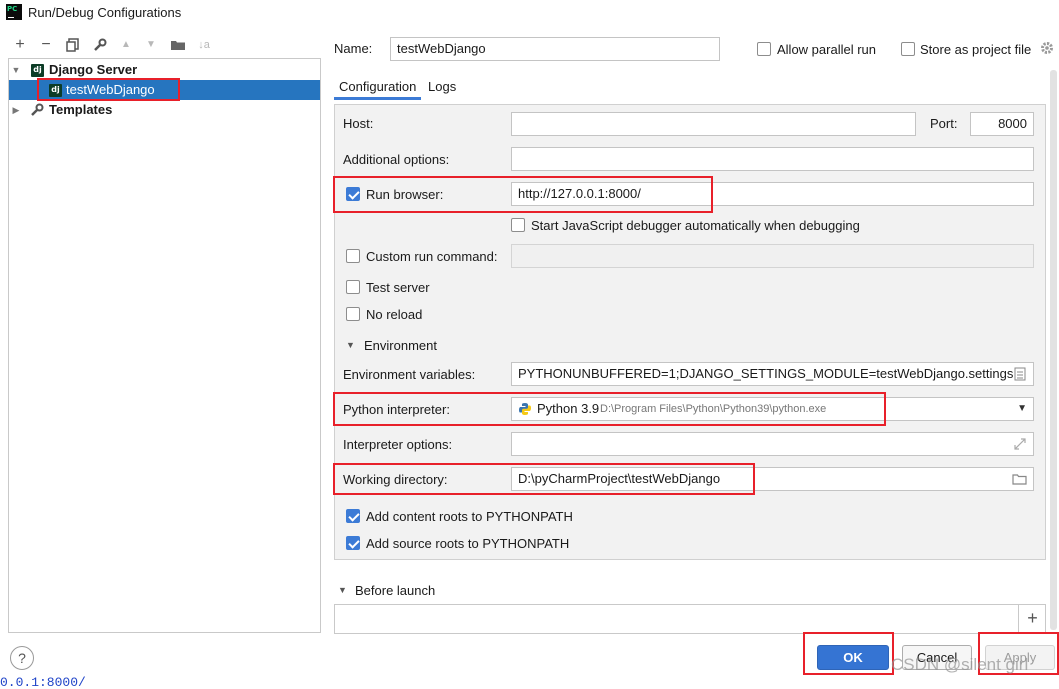 The height and width of the screenshot is (689, 1059). Describe the element at coordinates (395, 479) in the screenshot. I see `working-directory-label: Working directory:` at that location.